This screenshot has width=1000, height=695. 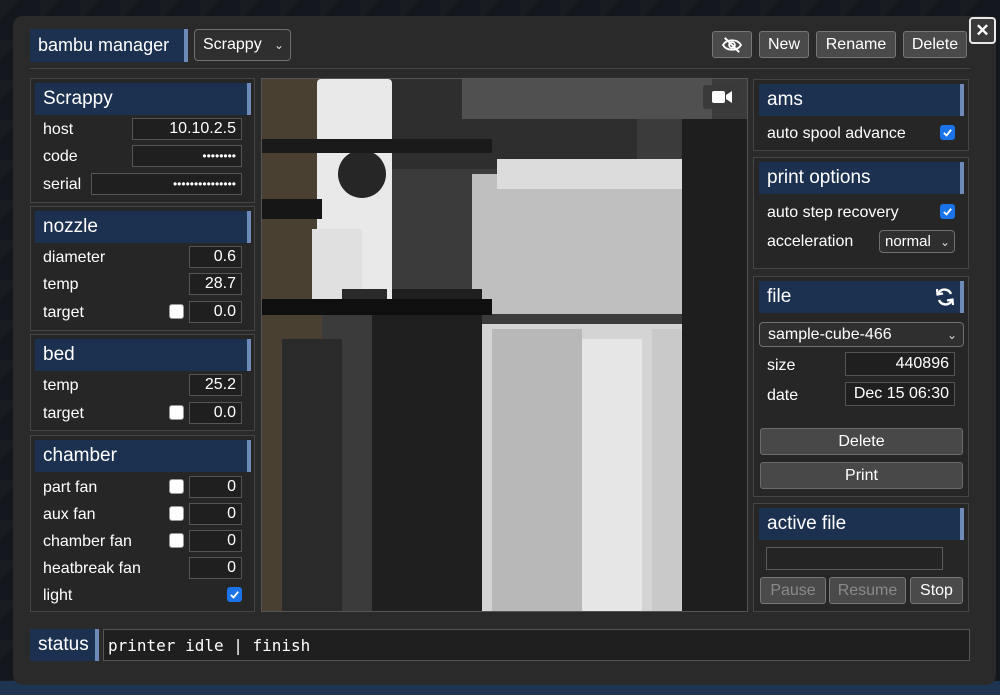 I want to click on printer-select: Scrappy ⌄, so click(x=242, y=45).